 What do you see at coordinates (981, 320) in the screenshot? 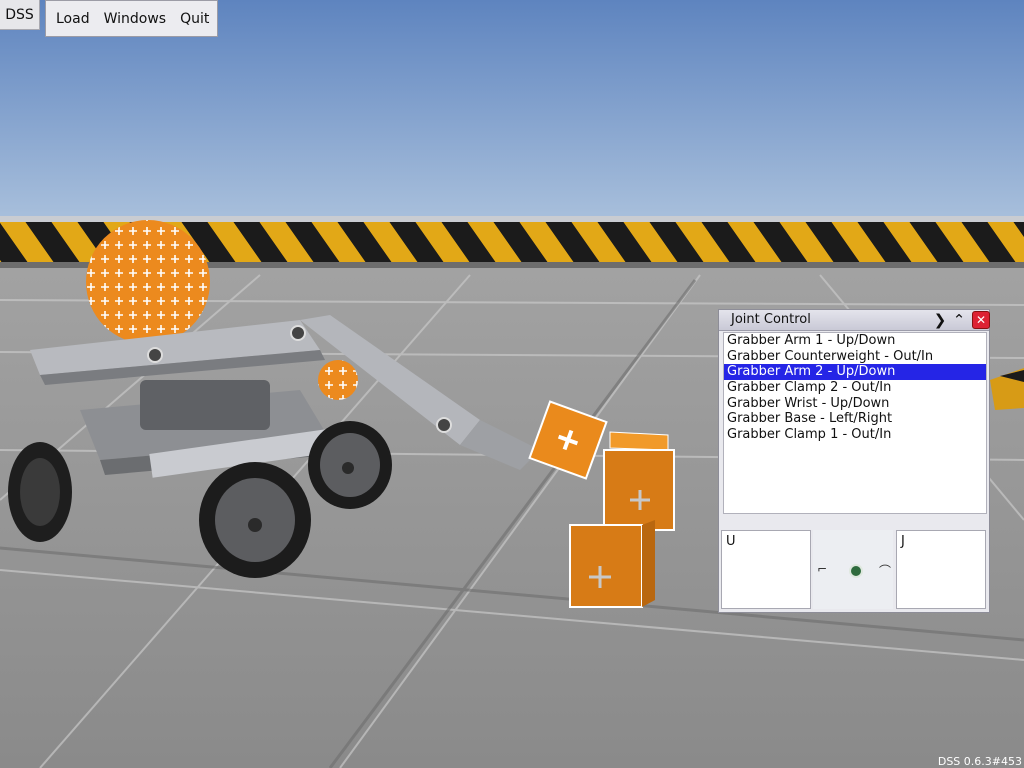
I see `close-icon: ✕` at bounding box center [981, 320].